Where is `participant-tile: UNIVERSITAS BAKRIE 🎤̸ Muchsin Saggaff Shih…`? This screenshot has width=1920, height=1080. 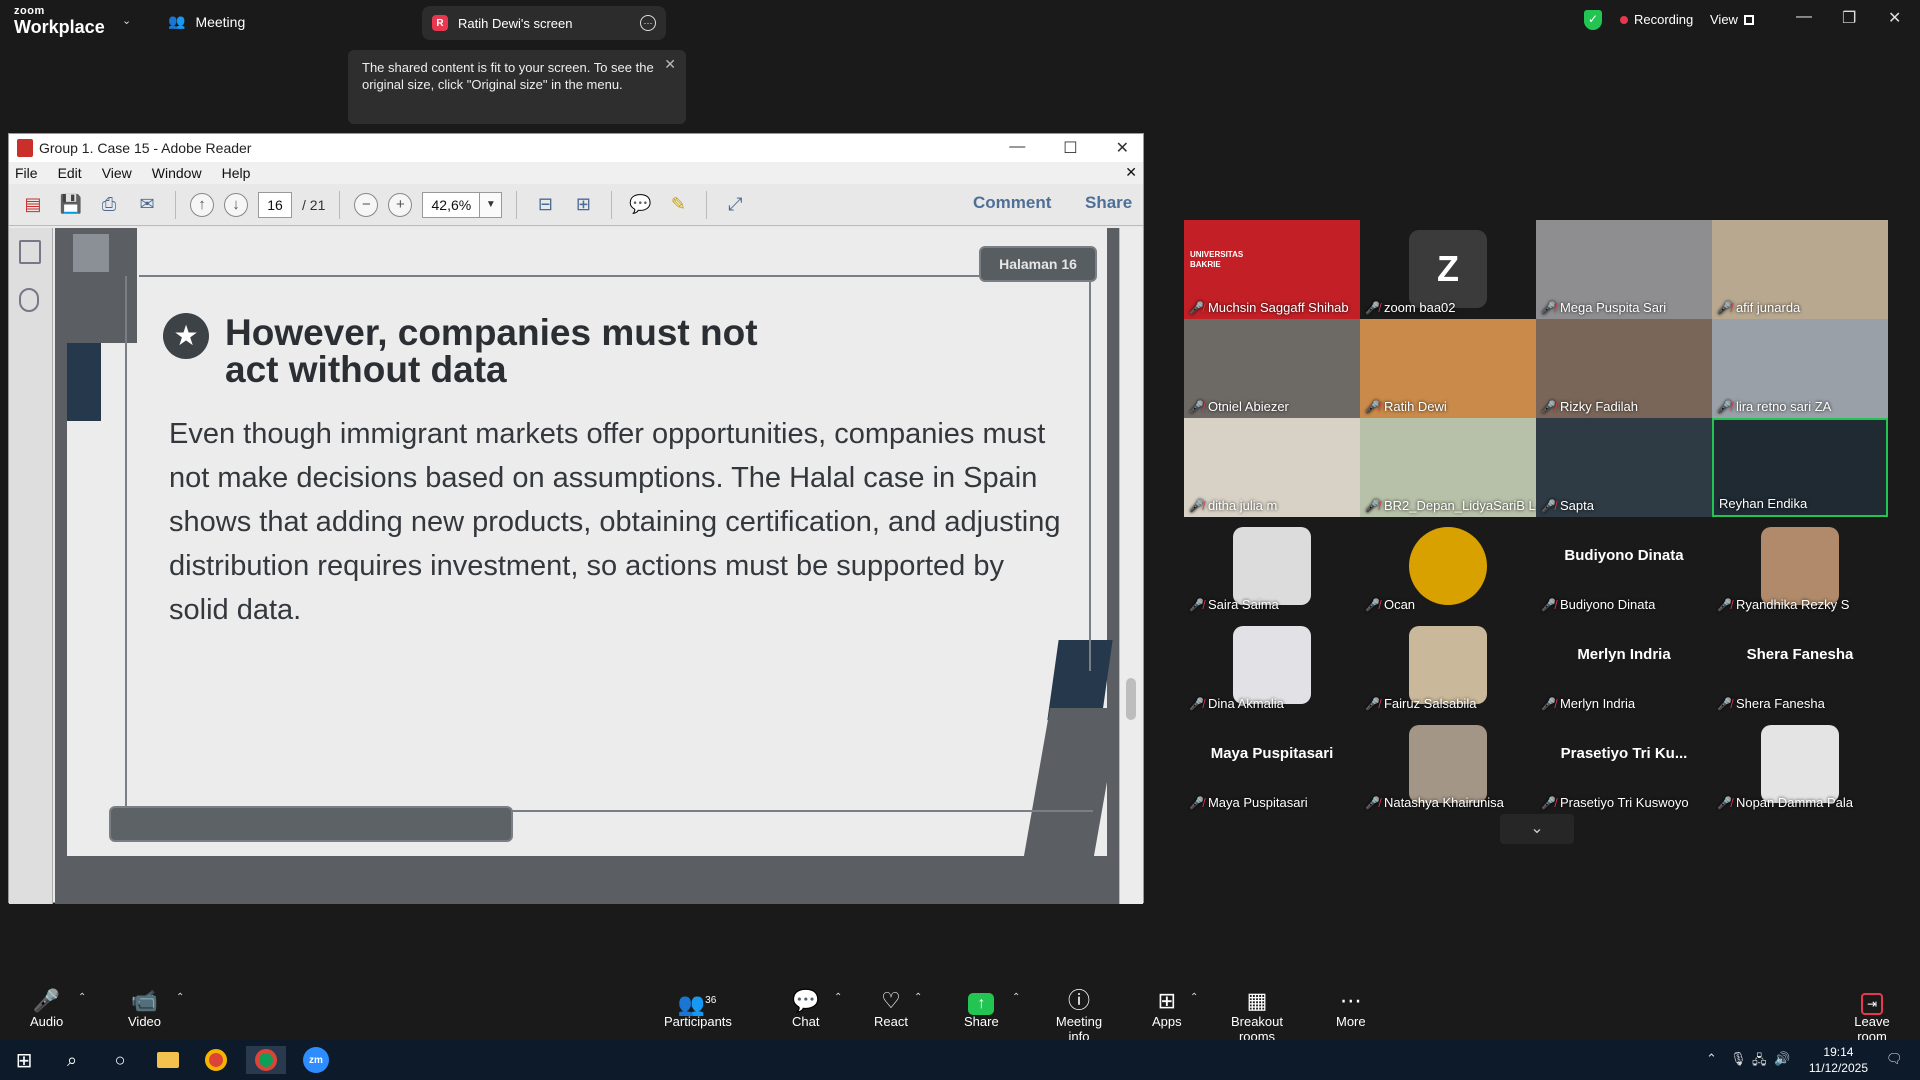 participant-tile: UNIVERSITAS BAKRIE 🎤̸ Muchsin Saggaff Shih… is located at coordinates (1272, 269).